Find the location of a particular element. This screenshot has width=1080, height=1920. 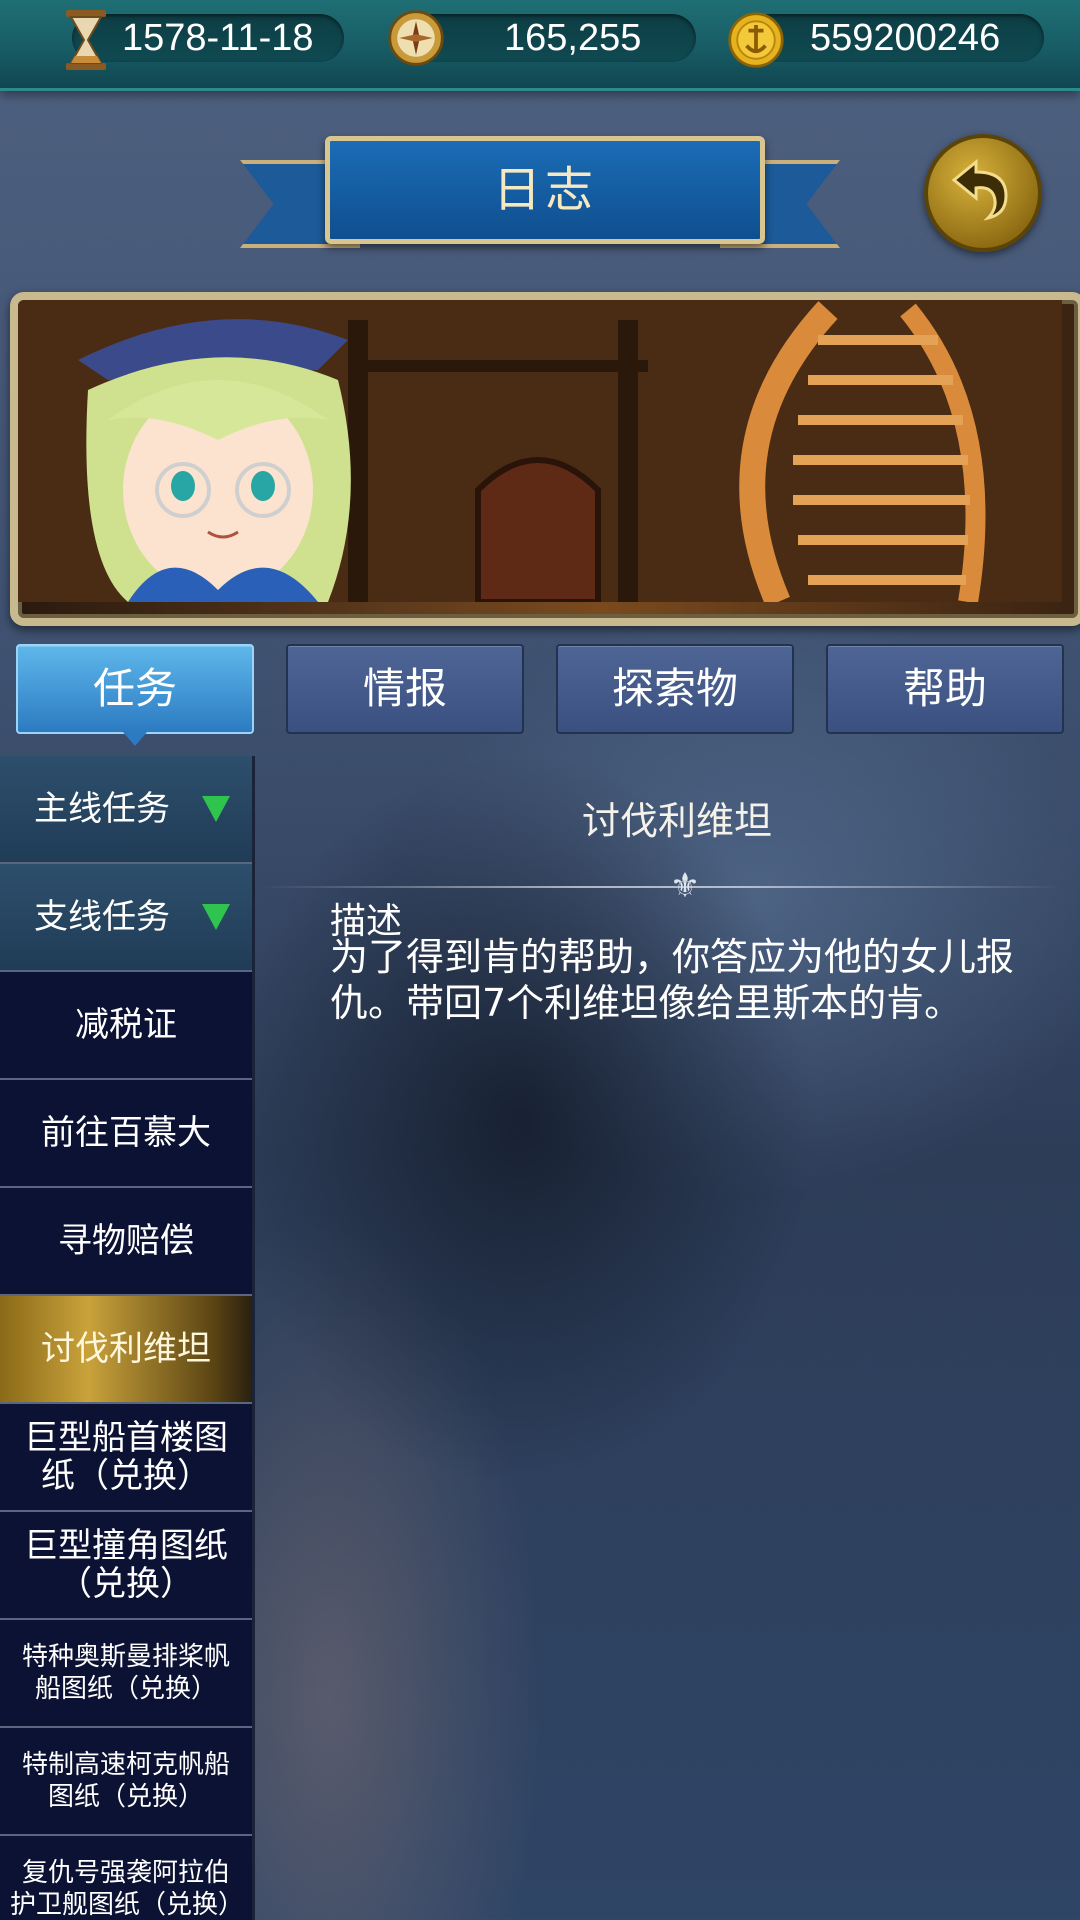

tab-discoveries-label: 探索物 is located at coordinates (674, 688).